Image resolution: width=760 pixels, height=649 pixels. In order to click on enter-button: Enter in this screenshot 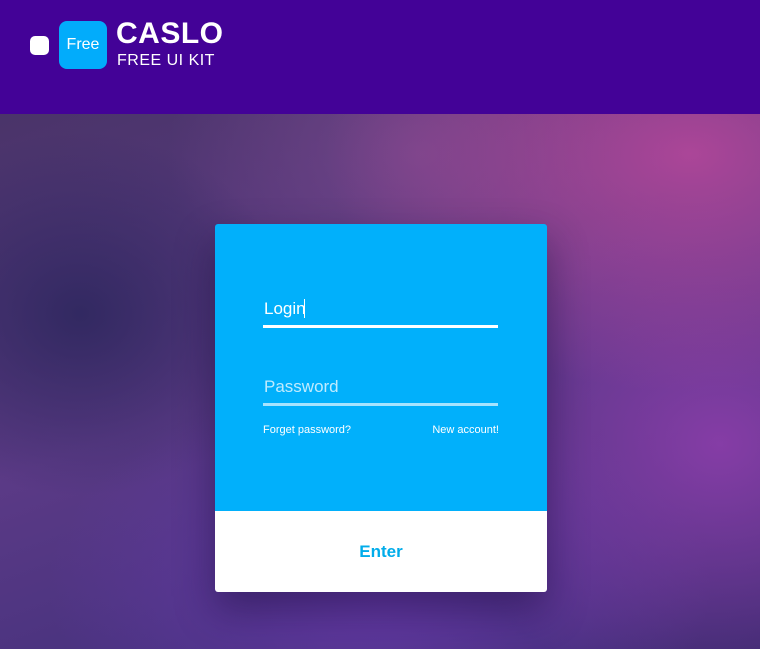, I will do `click(381, 551)`.